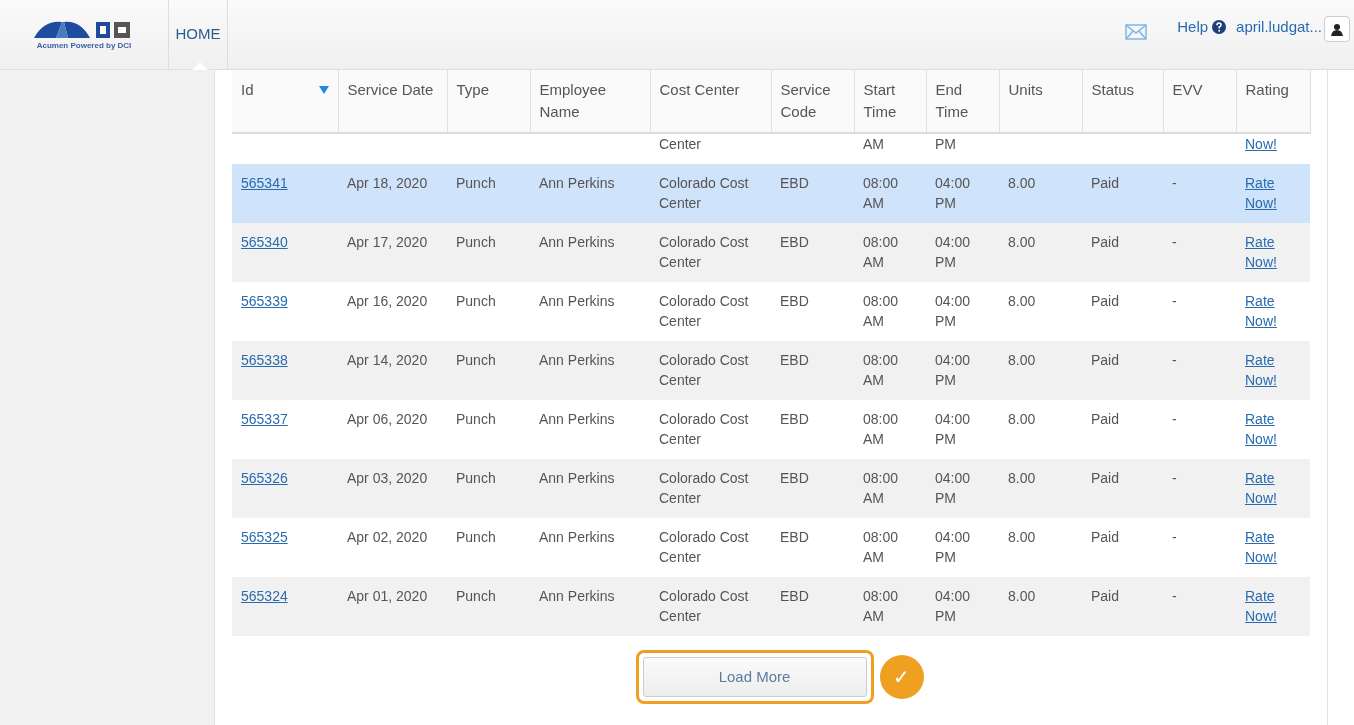 This screenshot has height=725, width=1354. What do you see at coordinates (264, 242) in the screenshot?
I see `record-id-link: 565340` at bounding box center [264, 242].